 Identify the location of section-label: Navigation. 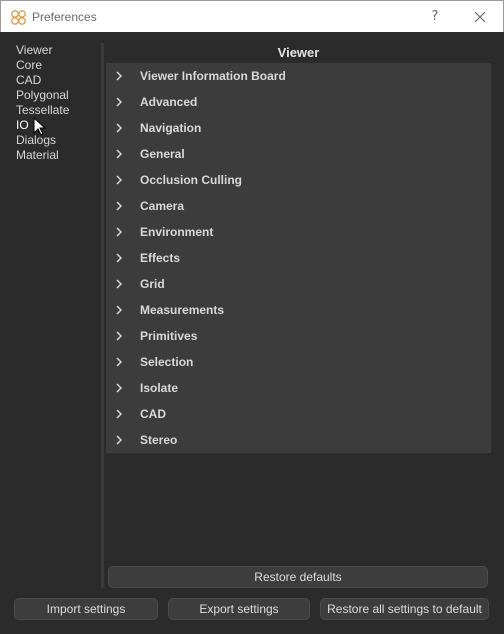
(171, 128).